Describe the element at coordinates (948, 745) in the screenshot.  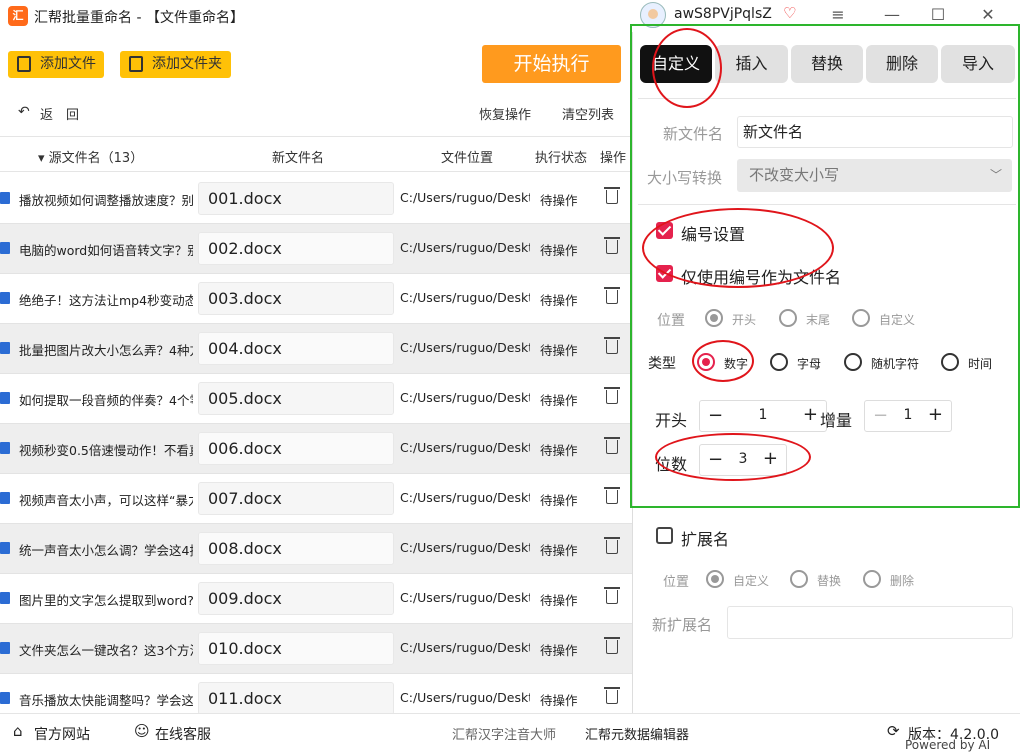
I see `powered-by-label: Powered by AI` at that location.